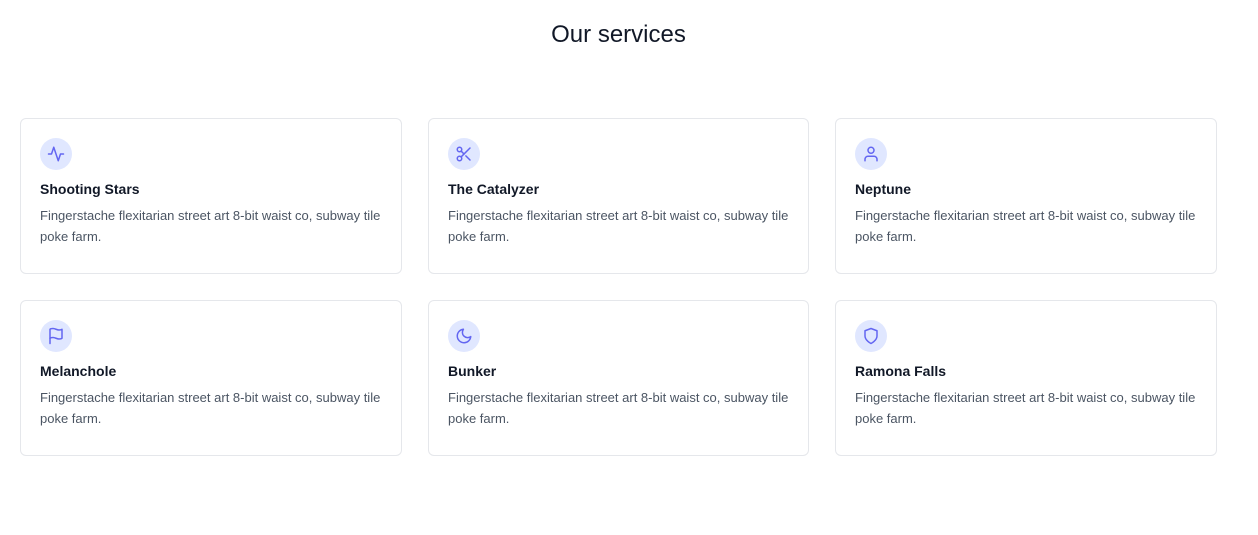 The image size is (1258, 535). What do you see at coordinates (464, 336) in the screenshot?
I see `moon-icon` at bounding box center [464, 336].